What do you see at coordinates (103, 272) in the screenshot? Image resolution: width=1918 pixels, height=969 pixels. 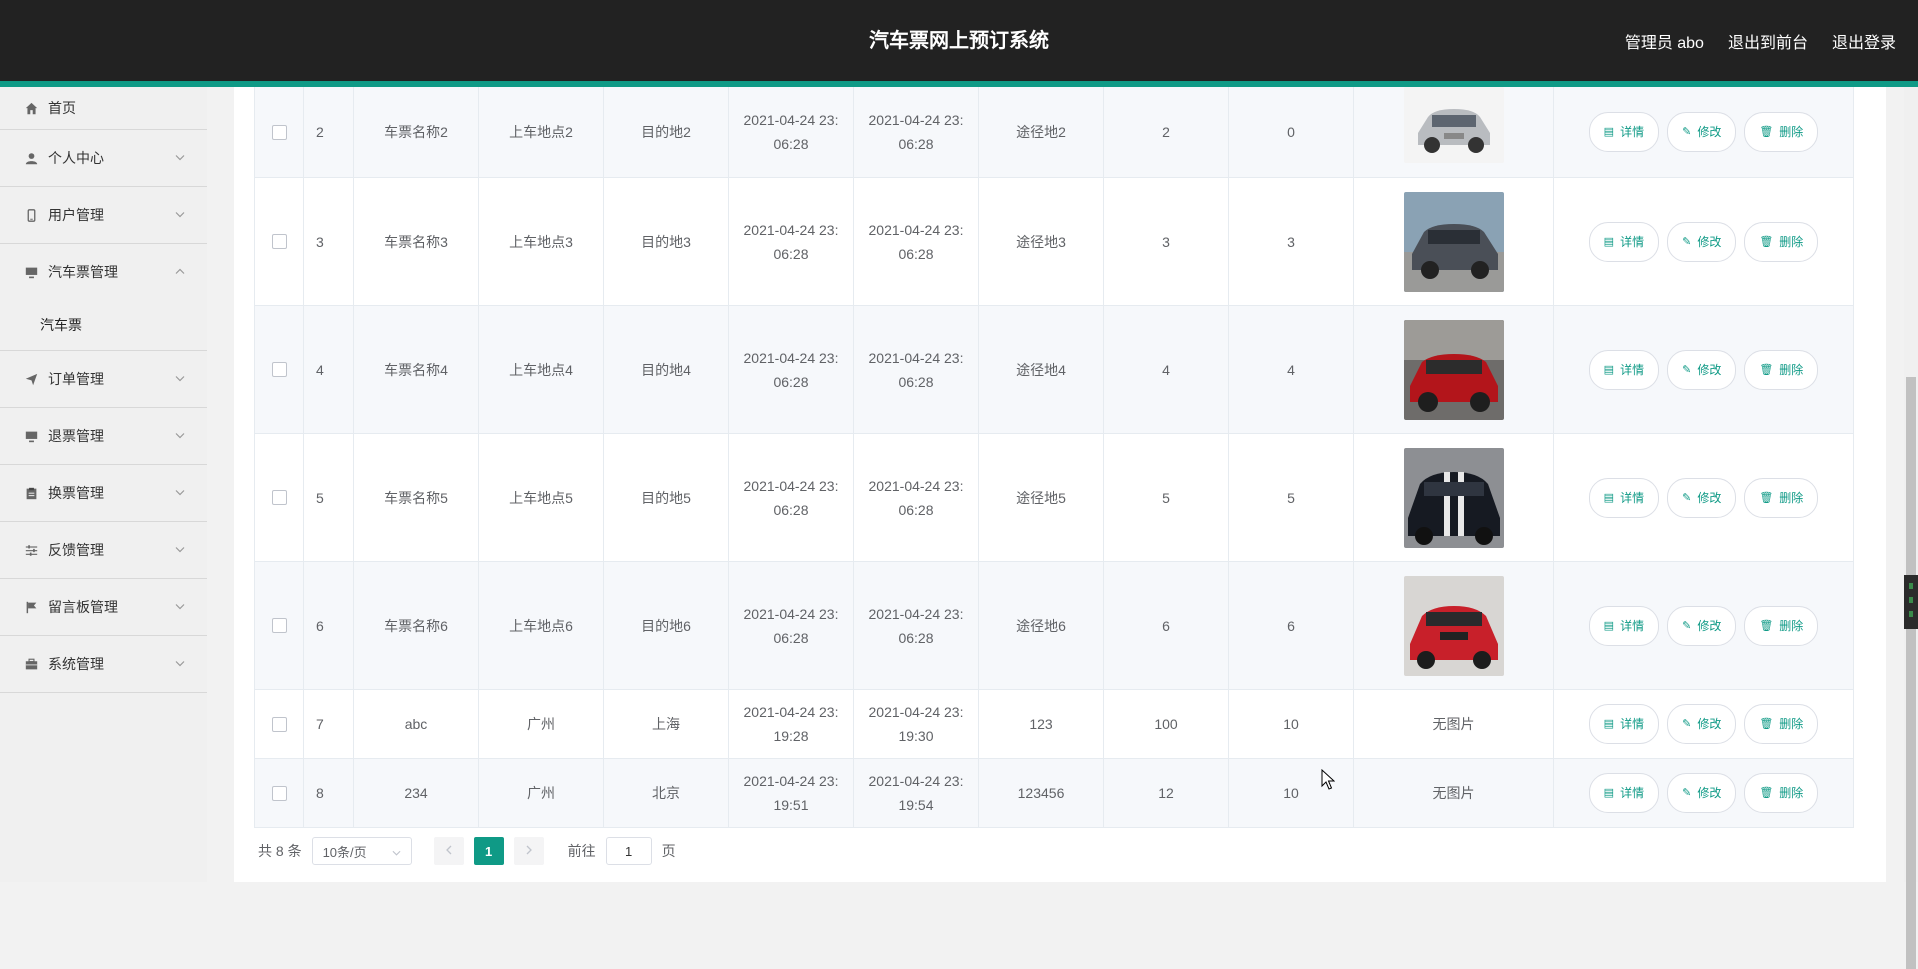 I see `sidebar-item-ticket-management: 汽车票管理` at bounding box center [103, 272].